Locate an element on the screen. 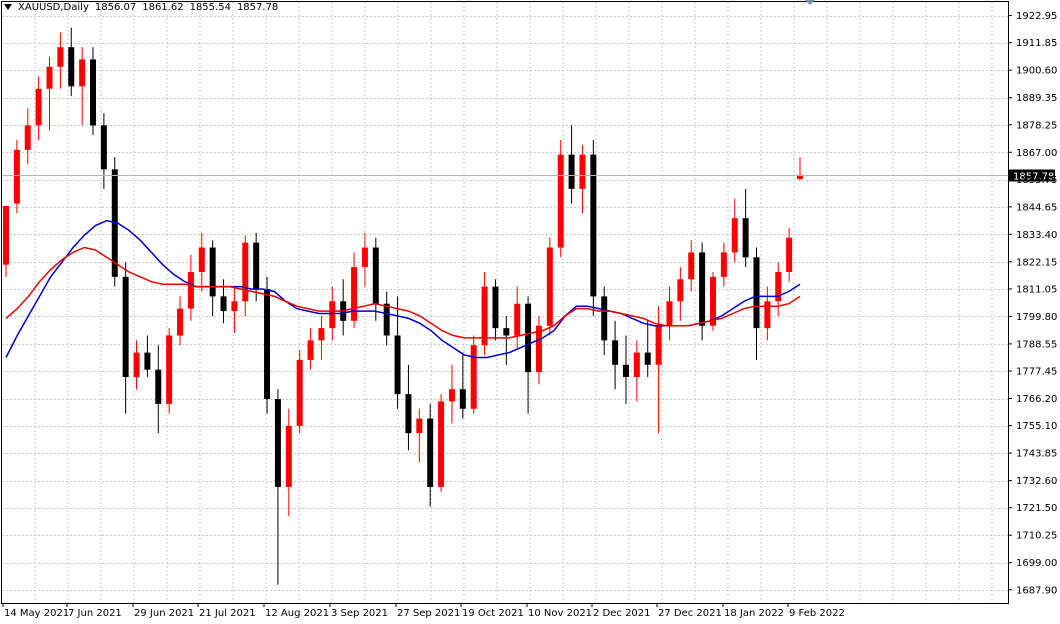  y-tick-label: 1777.45 is located at coordinates (1036, 372).